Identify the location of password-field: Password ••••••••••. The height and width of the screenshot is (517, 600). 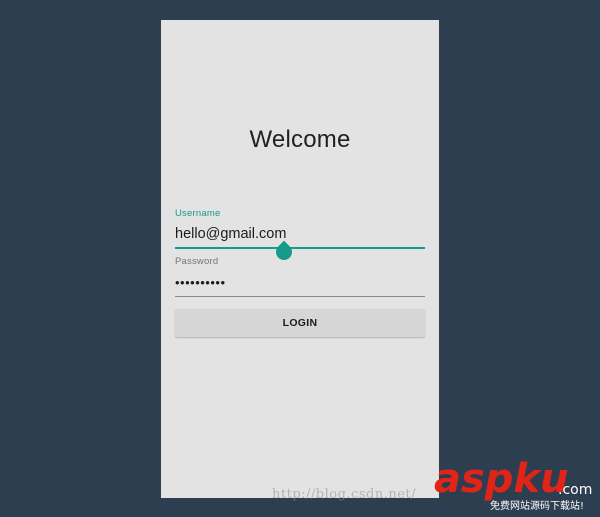
(300, 276).